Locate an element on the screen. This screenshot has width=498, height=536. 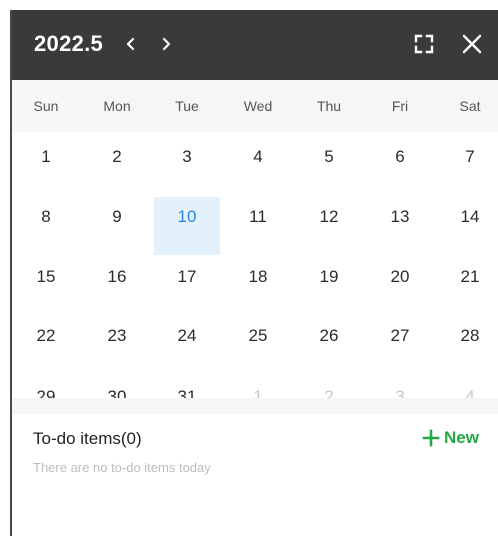
new-todo-button: New is located at coordinates (450, 438).